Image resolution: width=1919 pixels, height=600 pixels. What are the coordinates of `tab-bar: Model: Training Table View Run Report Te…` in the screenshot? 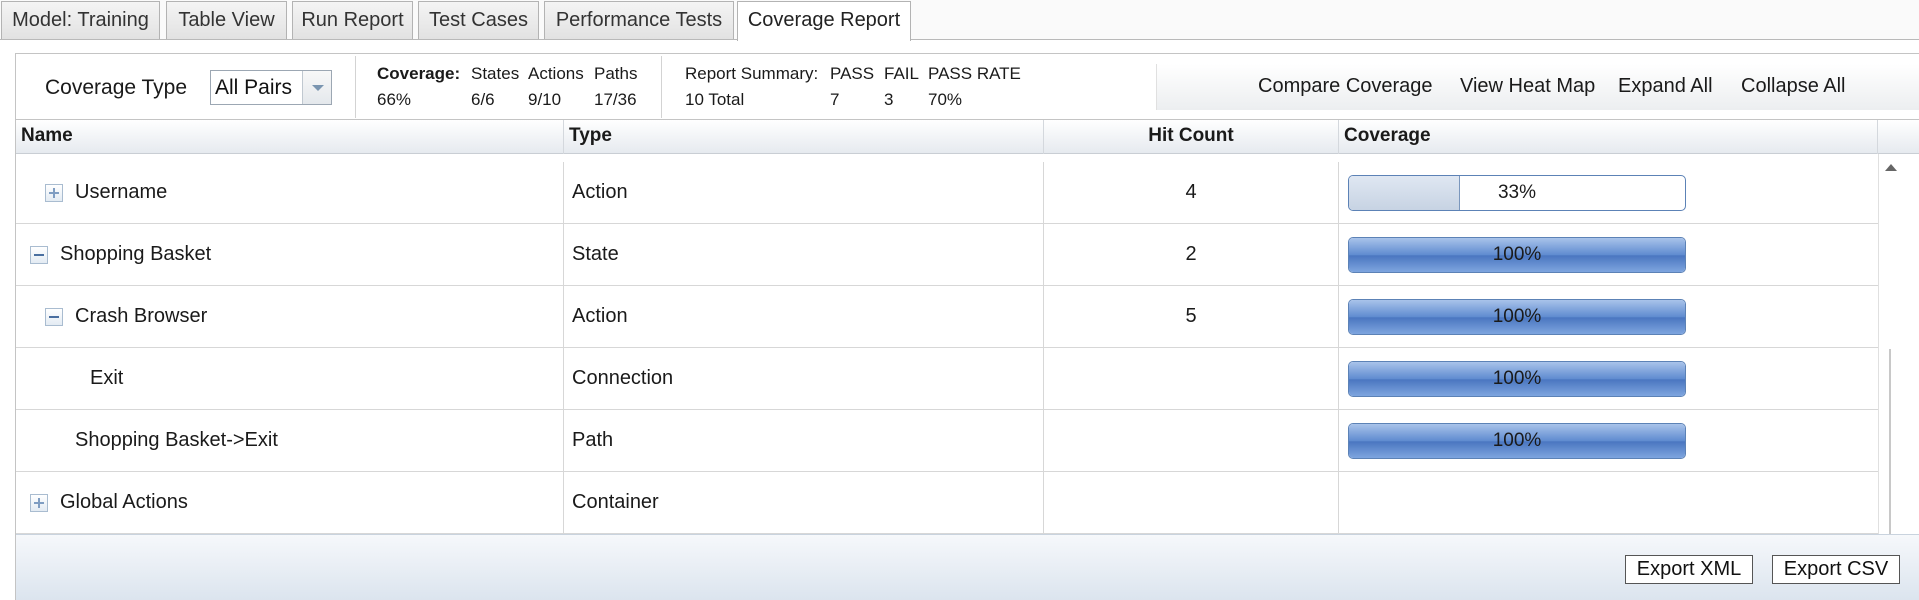 It's located at (959, 20).